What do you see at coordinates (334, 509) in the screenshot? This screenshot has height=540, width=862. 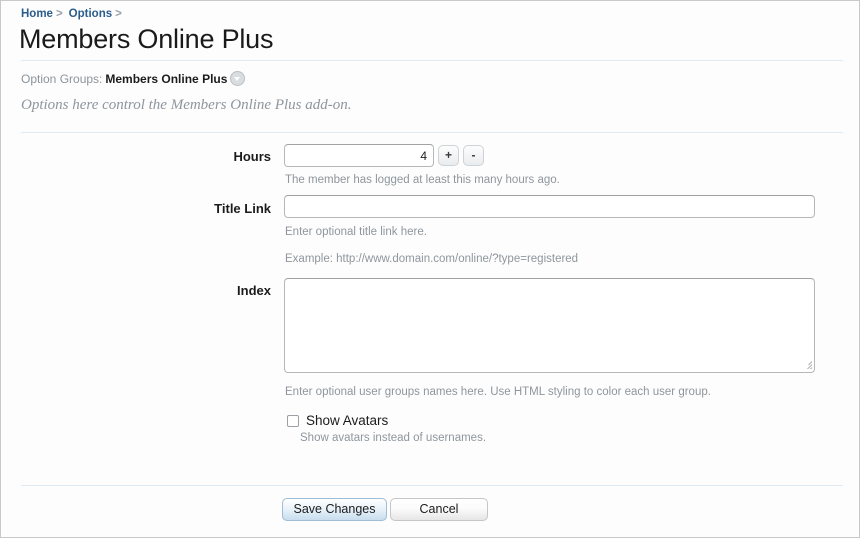 I see `save-changes-button: Save Changes` at bounding box center [334, 509].